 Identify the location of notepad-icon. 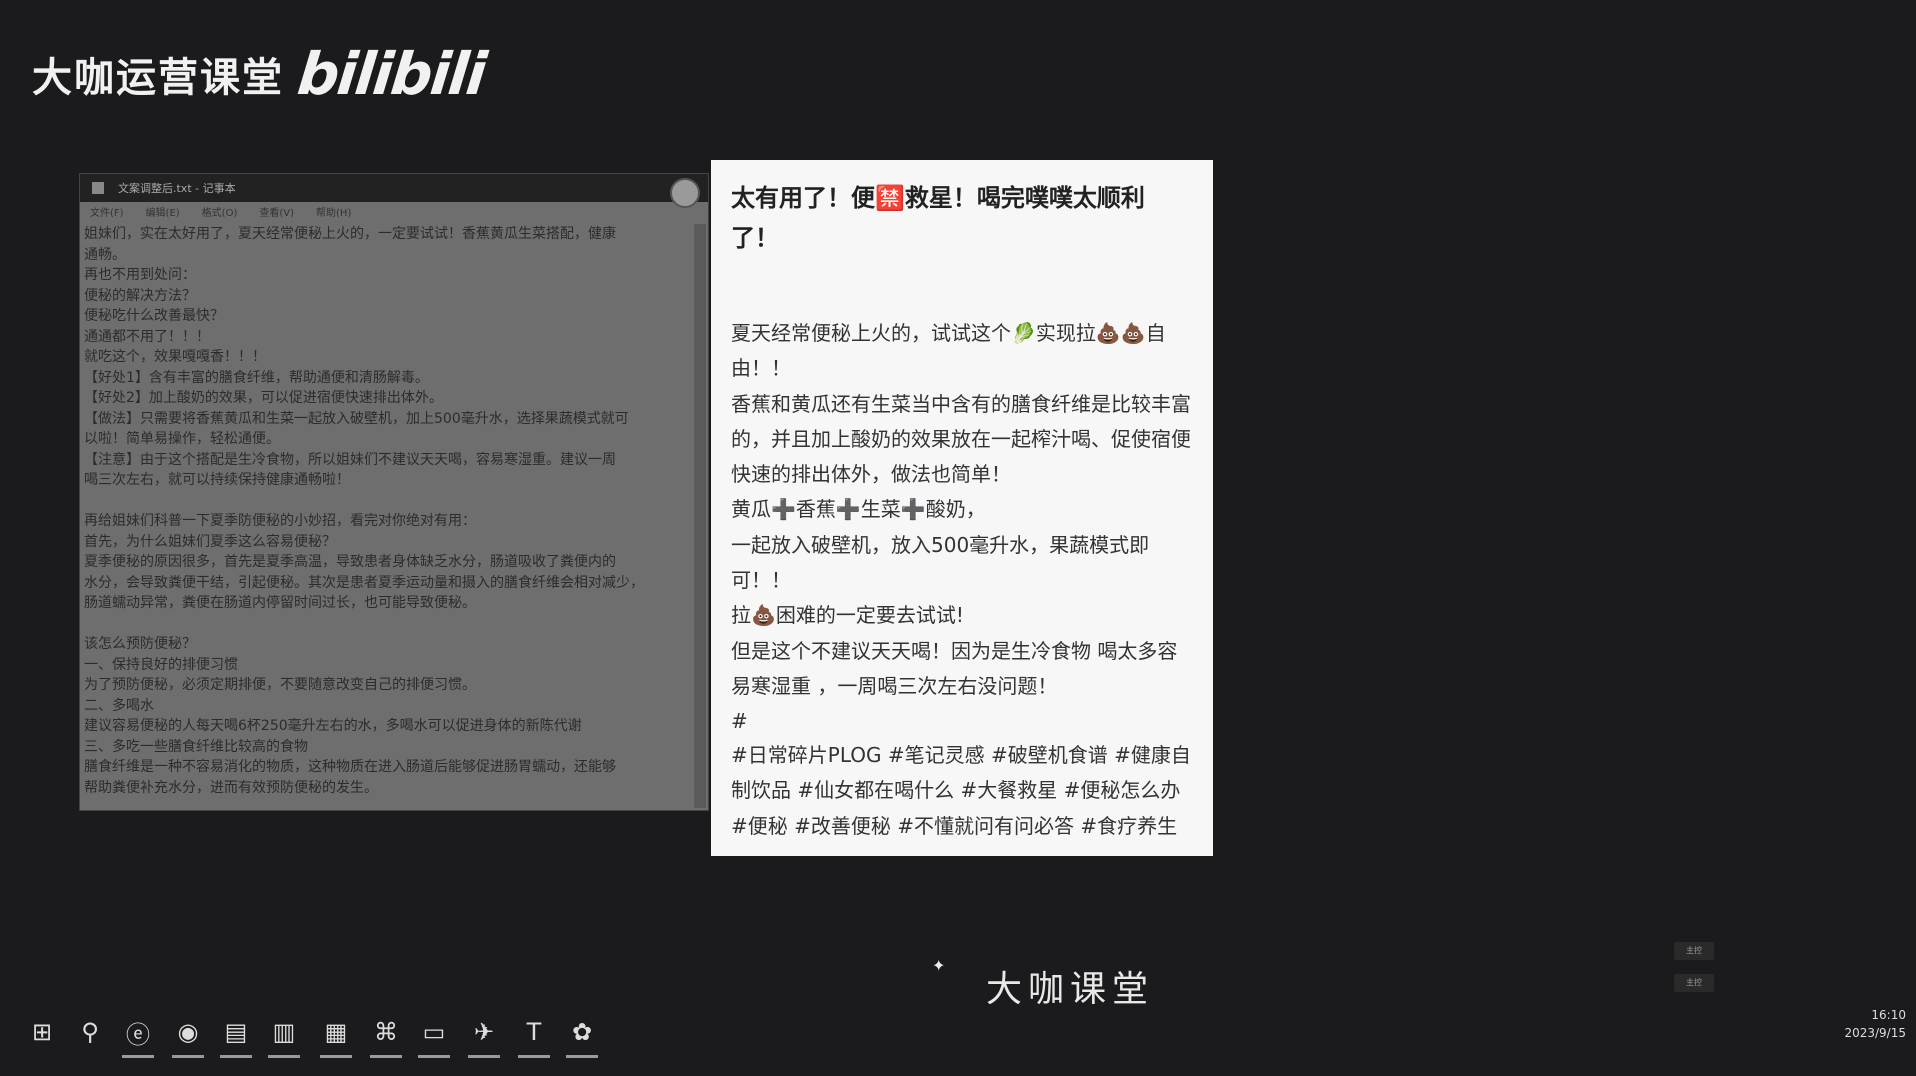
(98, 188).